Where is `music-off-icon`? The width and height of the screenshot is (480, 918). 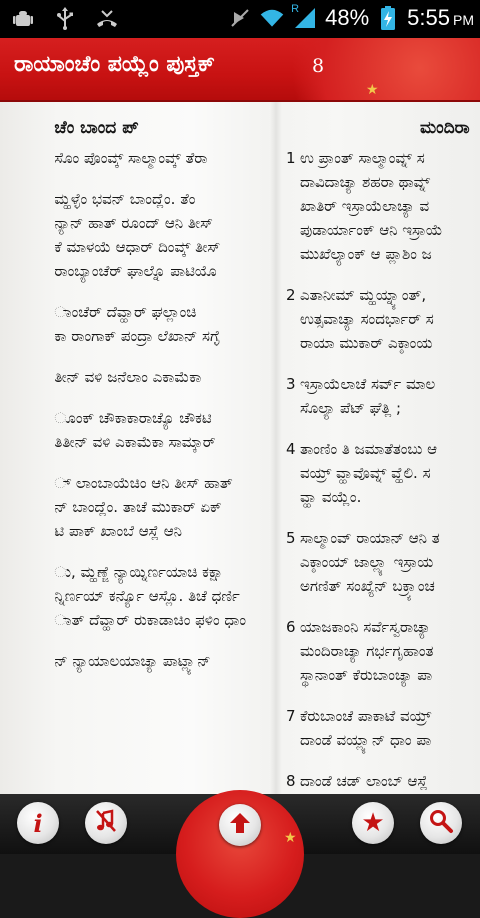
music-off-icon is located at coordinates (106, 823).